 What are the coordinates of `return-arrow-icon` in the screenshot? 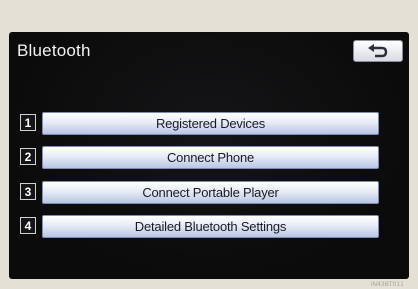 It's located at (378, 51).